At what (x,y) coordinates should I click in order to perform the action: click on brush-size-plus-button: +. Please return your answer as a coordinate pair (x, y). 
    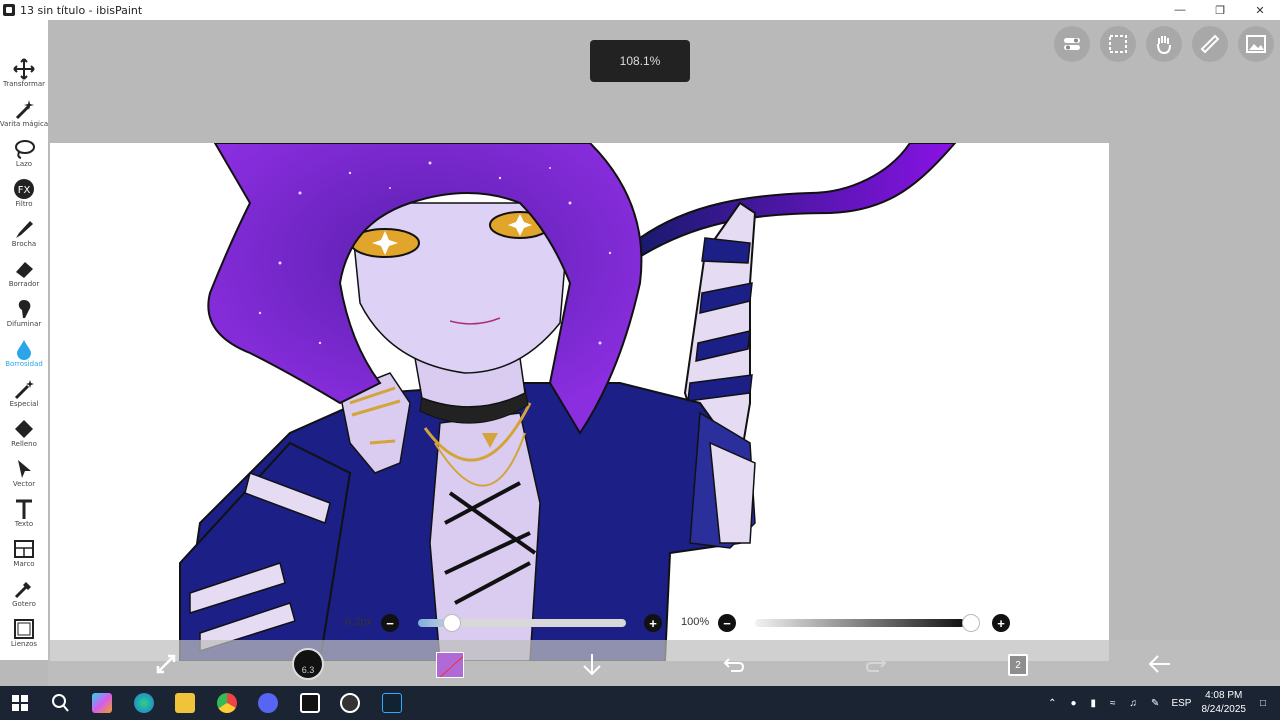
    Looking at the image, I should click on (653, 623).